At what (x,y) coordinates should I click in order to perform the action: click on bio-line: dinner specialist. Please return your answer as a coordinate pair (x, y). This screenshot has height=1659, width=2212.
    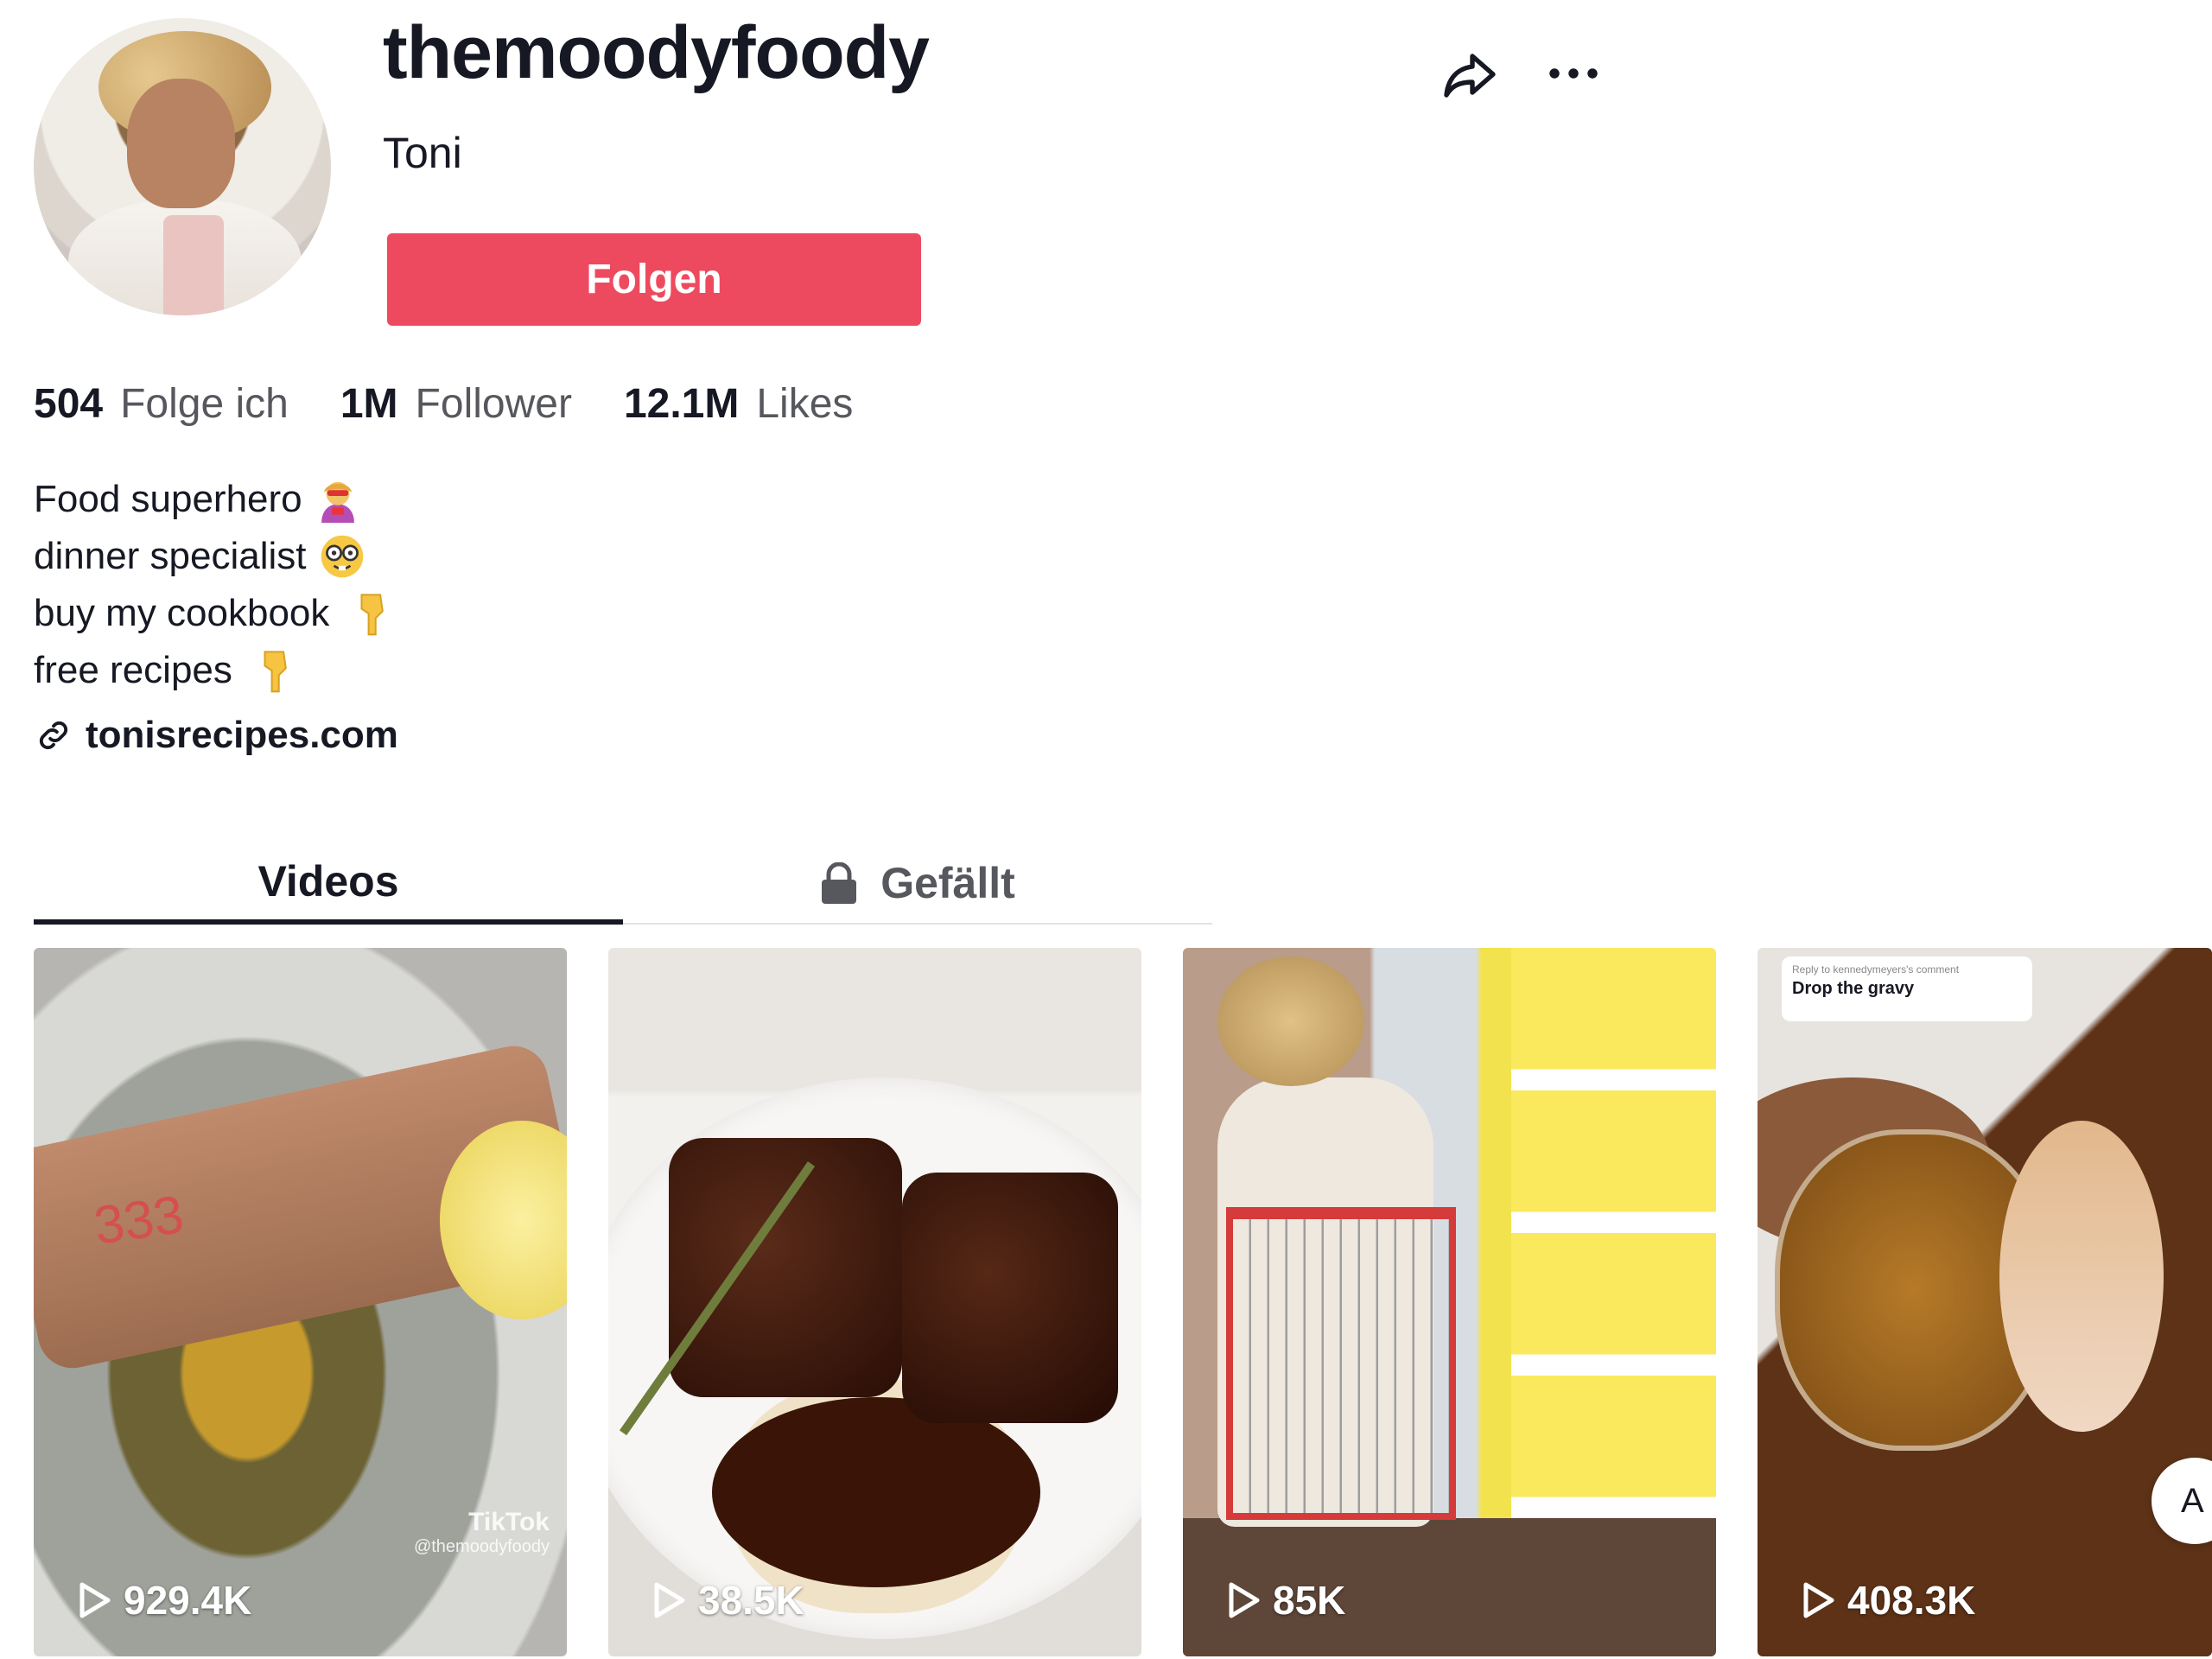
    Looking at the image, I should click on (215, 556).